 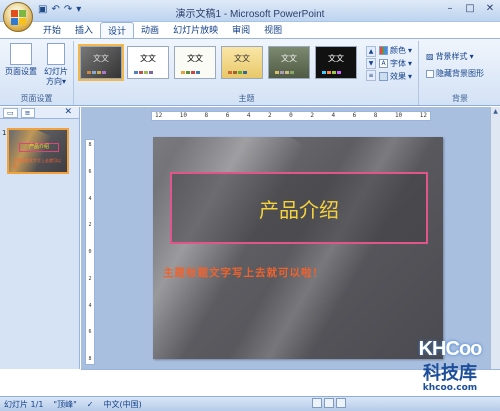 I want to click on theme-thumb-office: 文文, so click(x=148, y=62).